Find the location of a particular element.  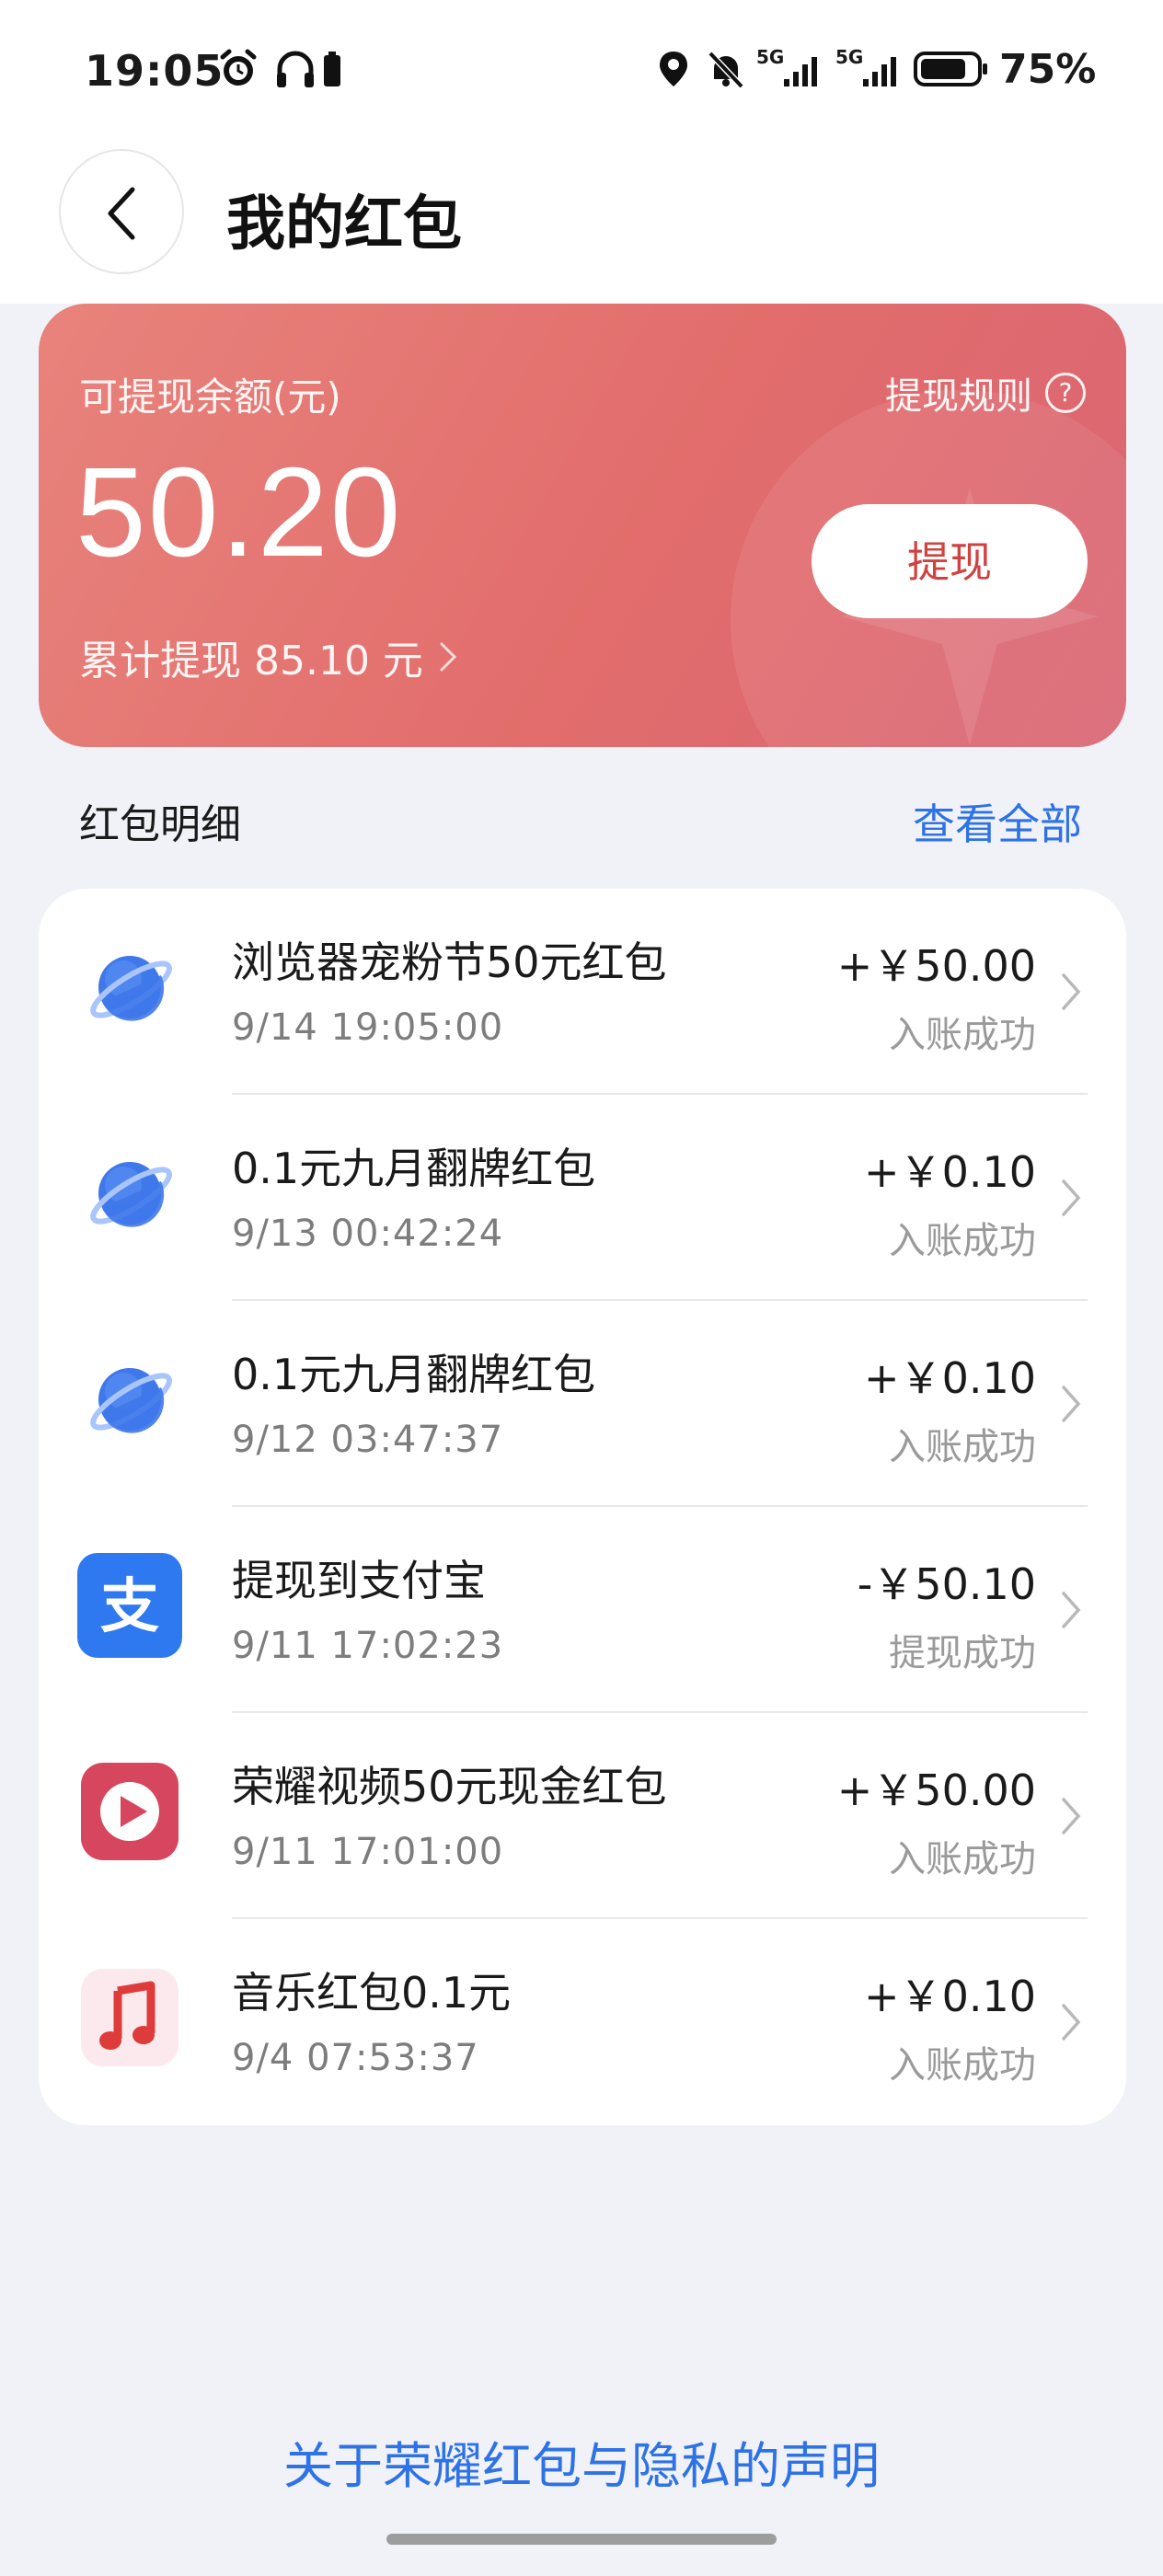

balance-amount: 50.20 is located at coordinates (239, 512).